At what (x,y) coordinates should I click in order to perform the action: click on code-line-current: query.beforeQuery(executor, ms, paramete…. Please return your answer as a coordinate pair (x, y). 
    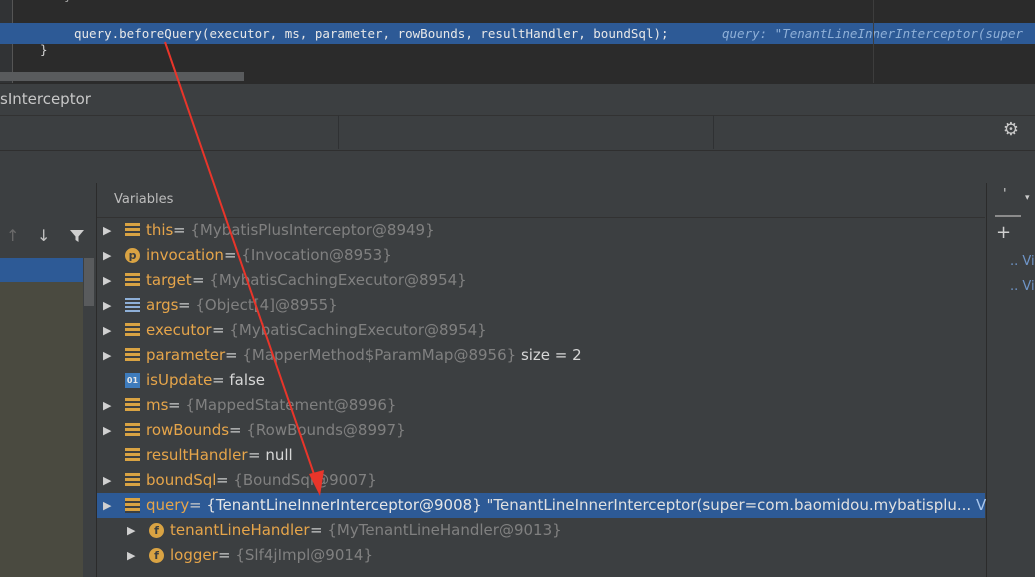
    Looking at the image, I should click on (371, 33).